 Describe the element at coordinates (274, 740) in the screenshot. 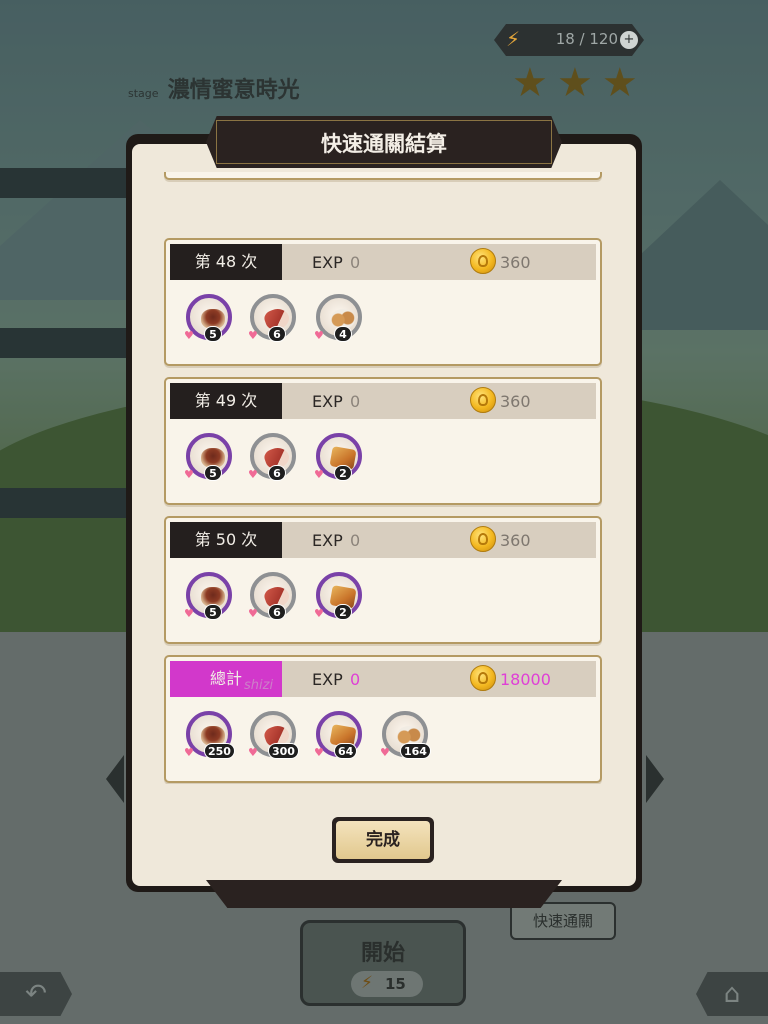

I see `reward-item: ♥ 300` at that location.